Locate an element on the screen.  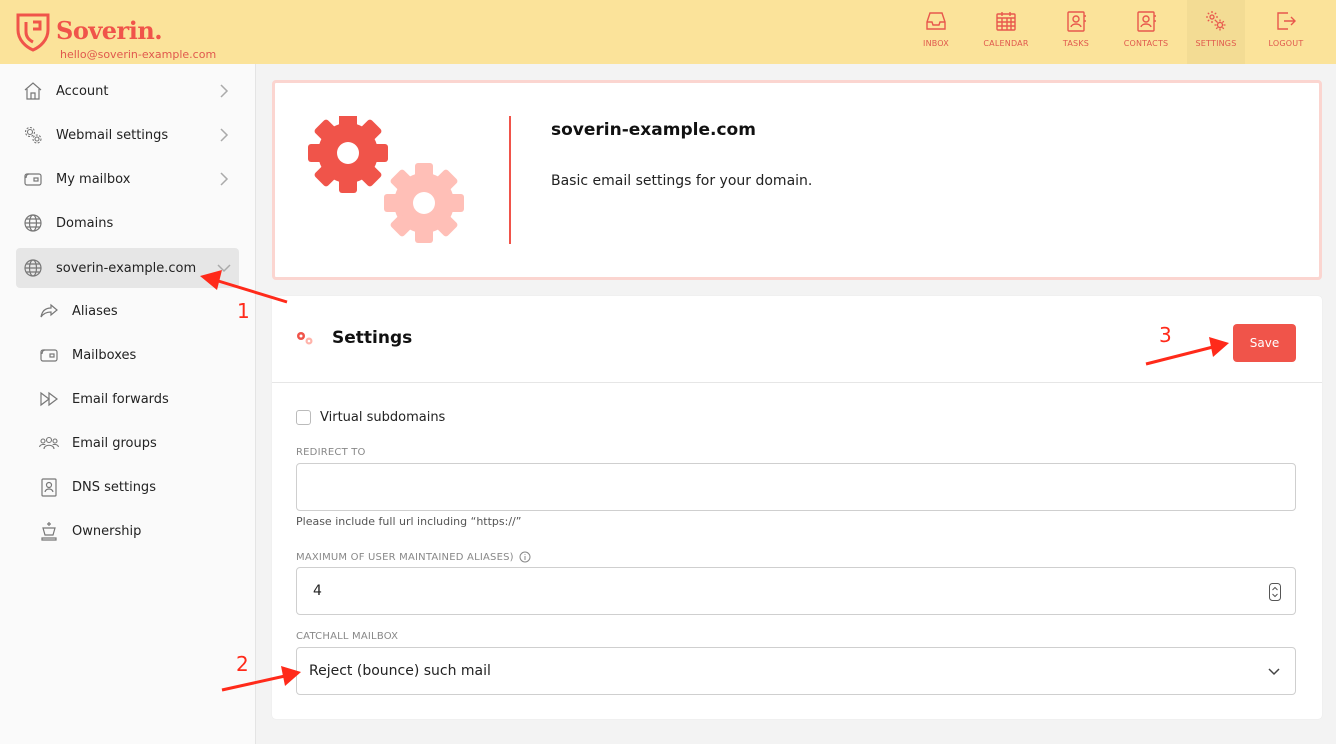
header-divider is located at coordinates (510, 180).